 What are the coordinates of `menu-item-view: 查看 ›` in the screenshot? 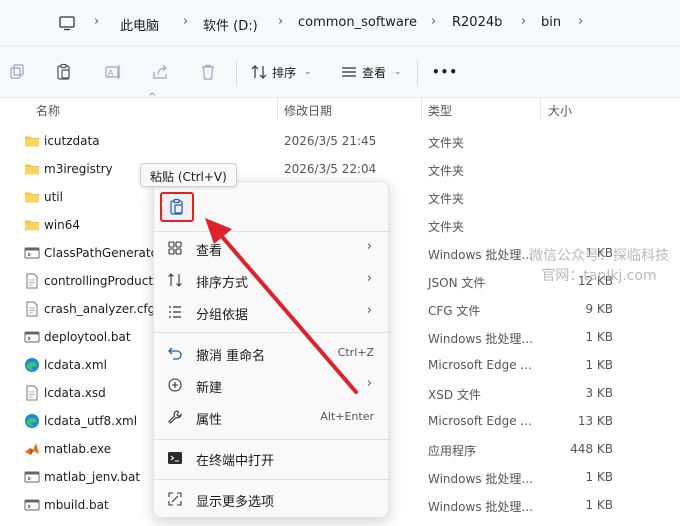 It's located at (271, 248).